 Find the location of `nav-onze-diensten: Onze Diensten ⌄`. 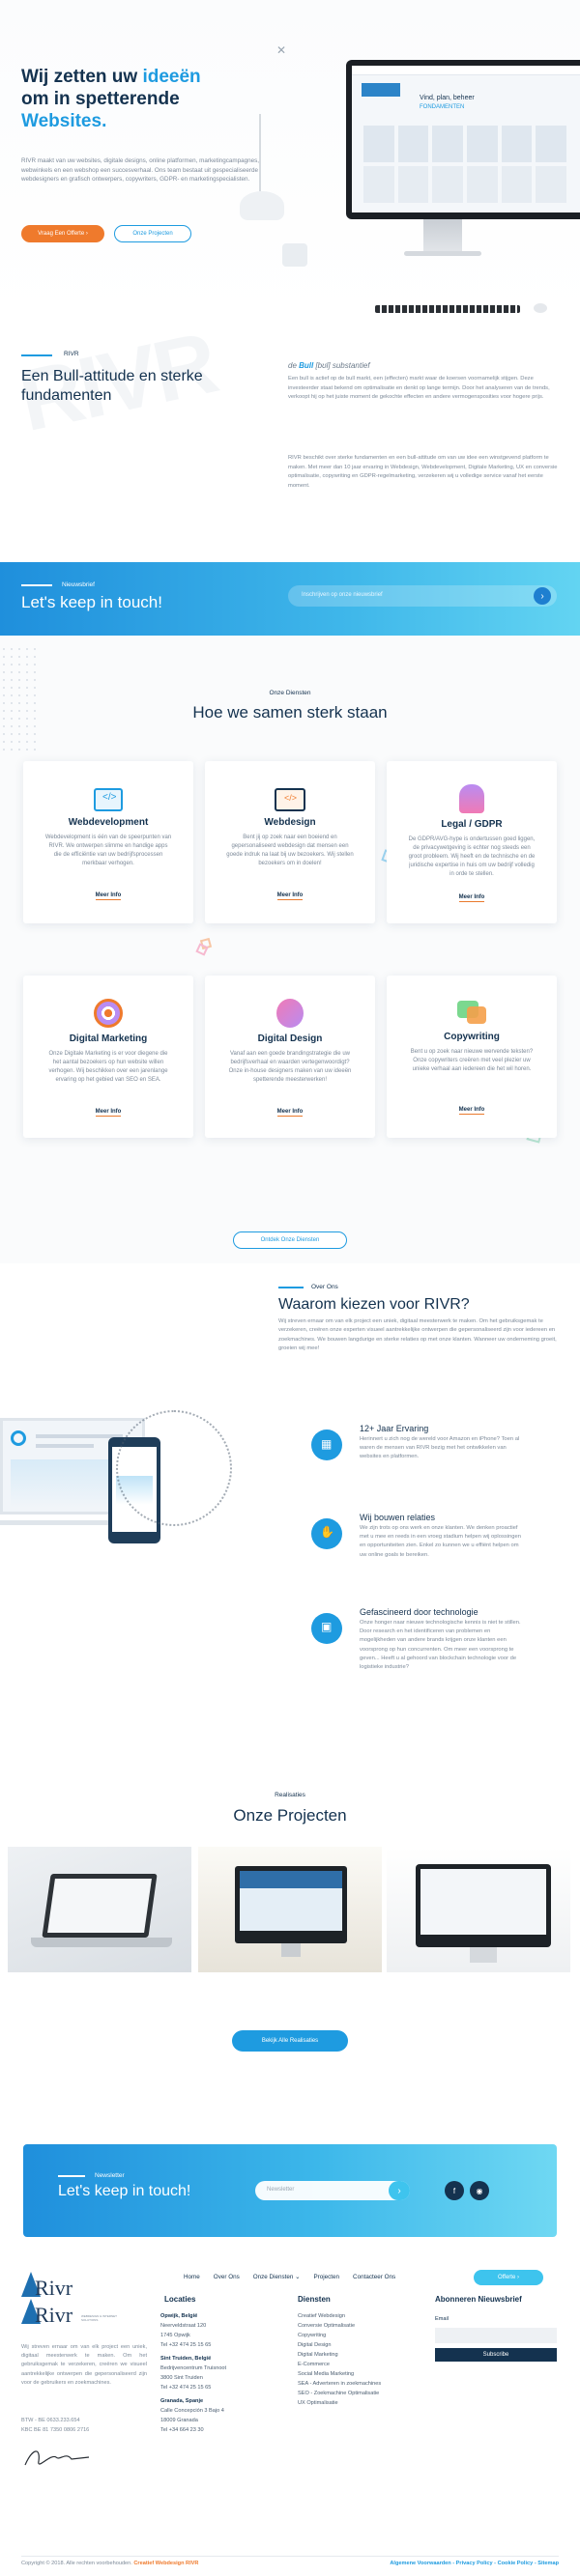

nav-onze-diensten: Onze Diensten ⌄ is located at coordinates (277, 2277).